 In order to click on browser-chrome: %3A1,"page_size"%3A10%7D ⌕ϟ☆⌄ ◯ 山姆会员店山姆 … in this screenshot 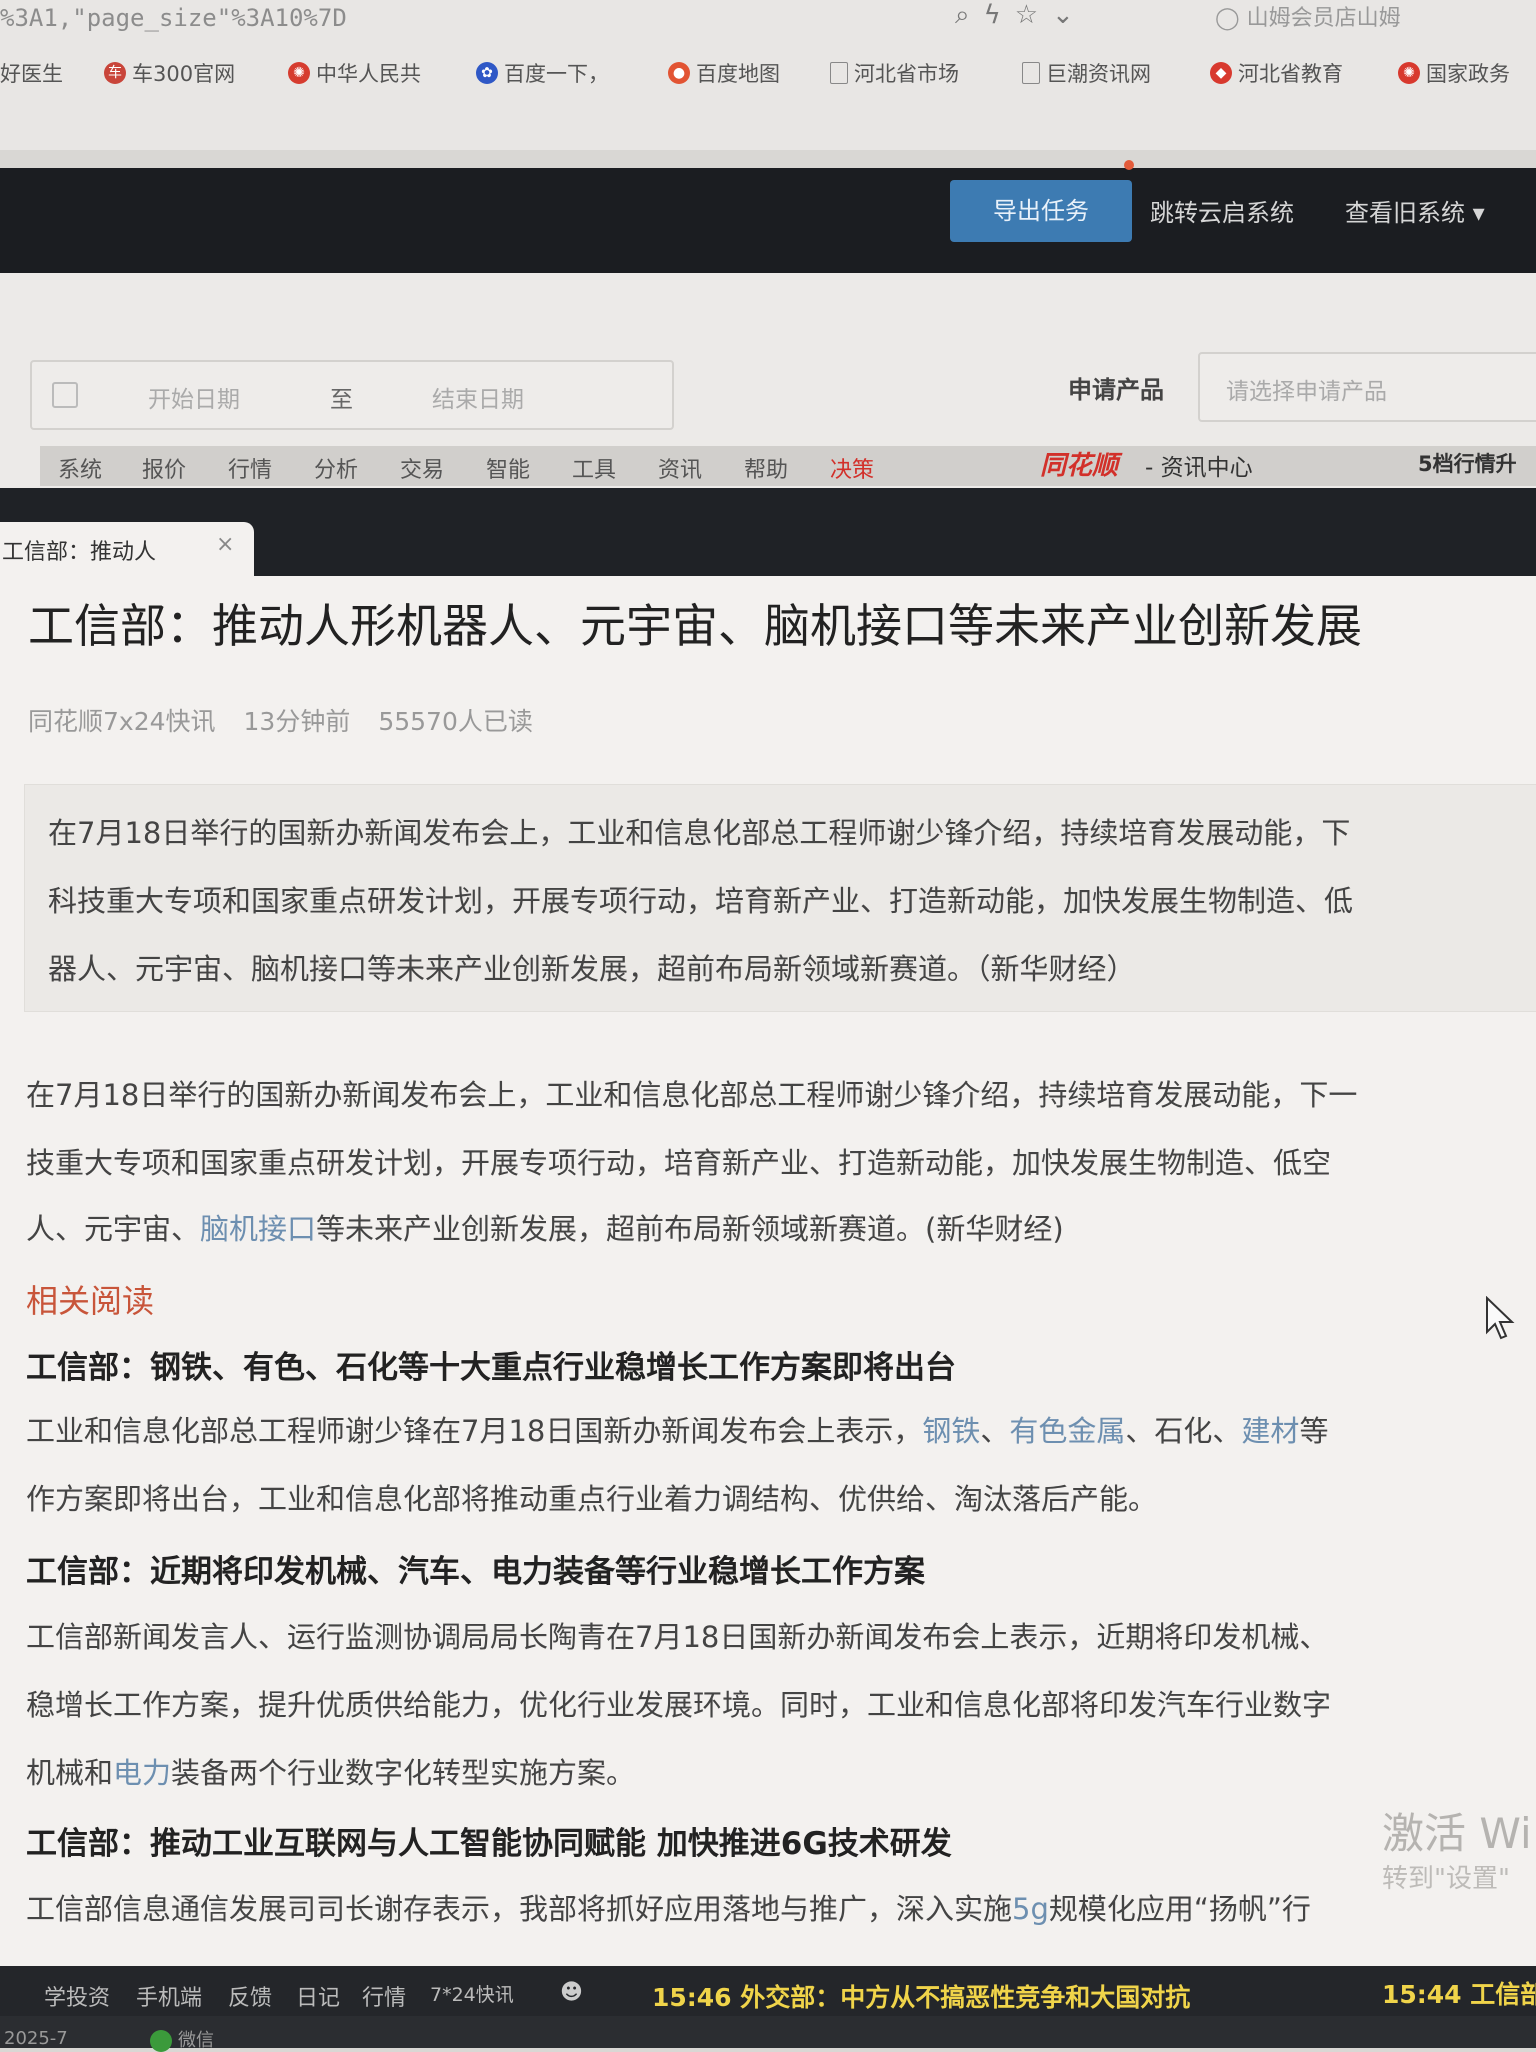, I will do `click(768, 75)`.